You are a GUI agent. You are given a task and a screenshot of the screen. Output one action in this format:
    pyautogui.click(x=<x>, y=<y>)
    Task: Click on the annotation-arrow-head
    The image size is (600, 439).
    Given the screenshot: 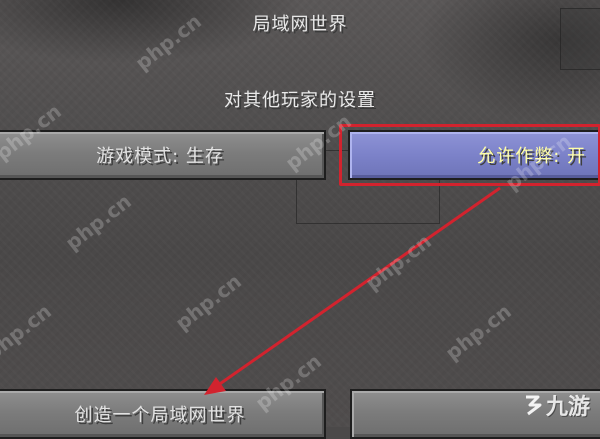 What is the action you would take?
    pyautogui.click(x=215, y=386)
    